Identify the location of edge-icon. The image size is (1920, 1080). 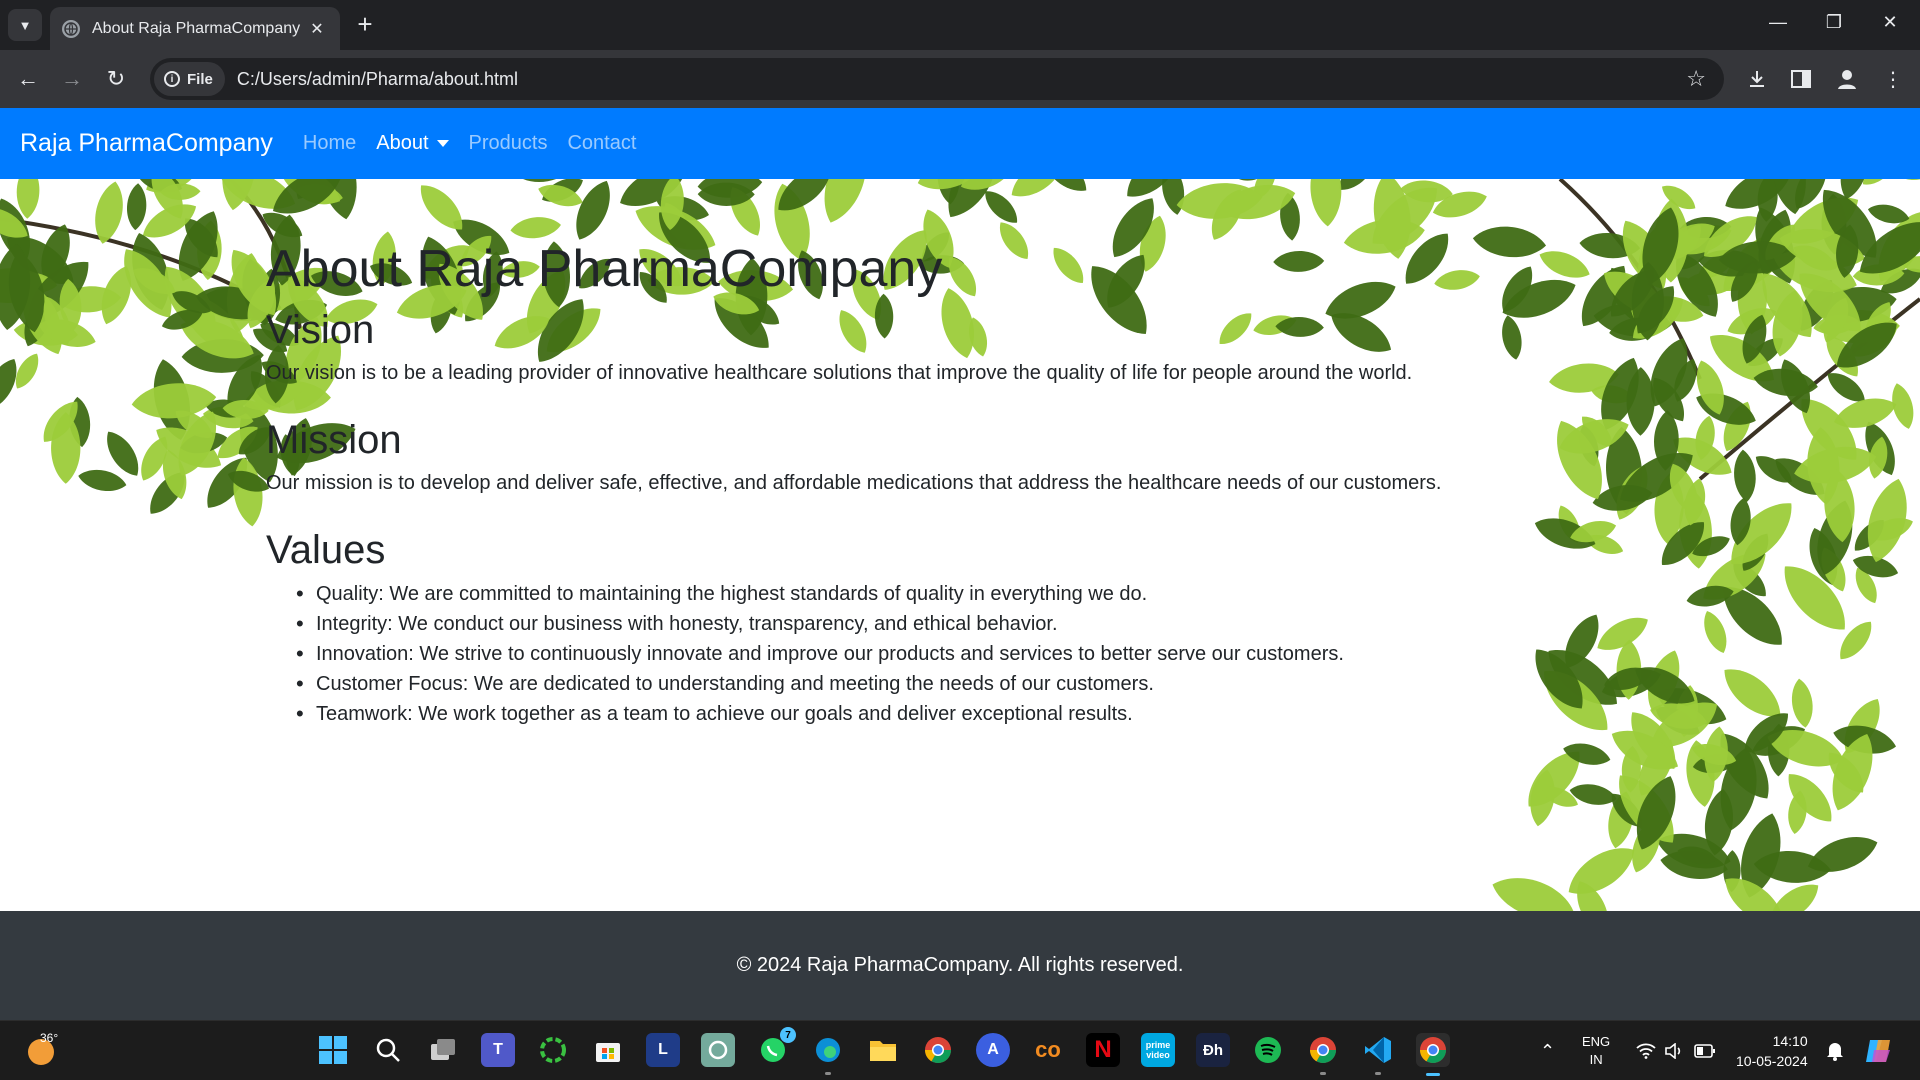
(828, 1054).